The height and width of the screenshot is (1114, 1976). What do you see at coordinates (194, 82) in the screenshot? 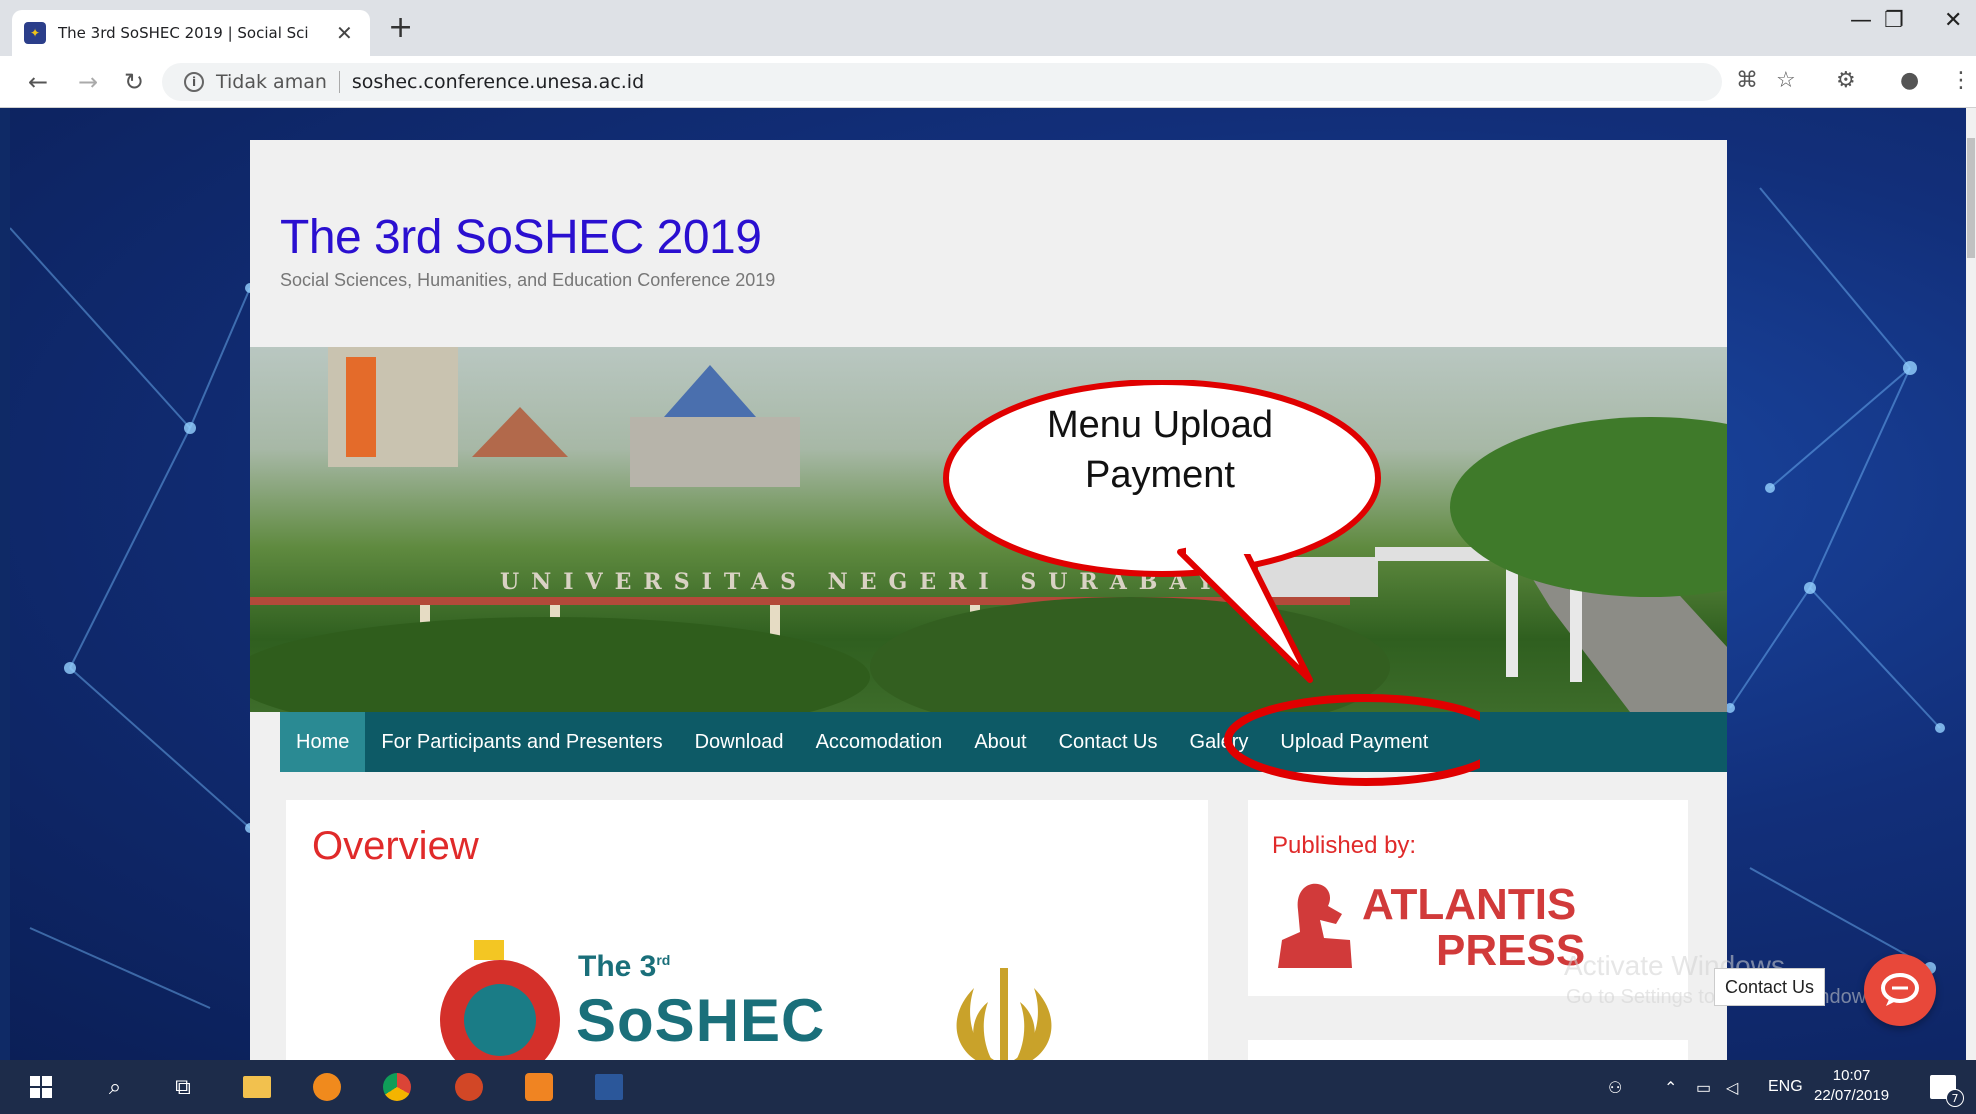
I see `info-icon: i` at bounding box center [194, 82].